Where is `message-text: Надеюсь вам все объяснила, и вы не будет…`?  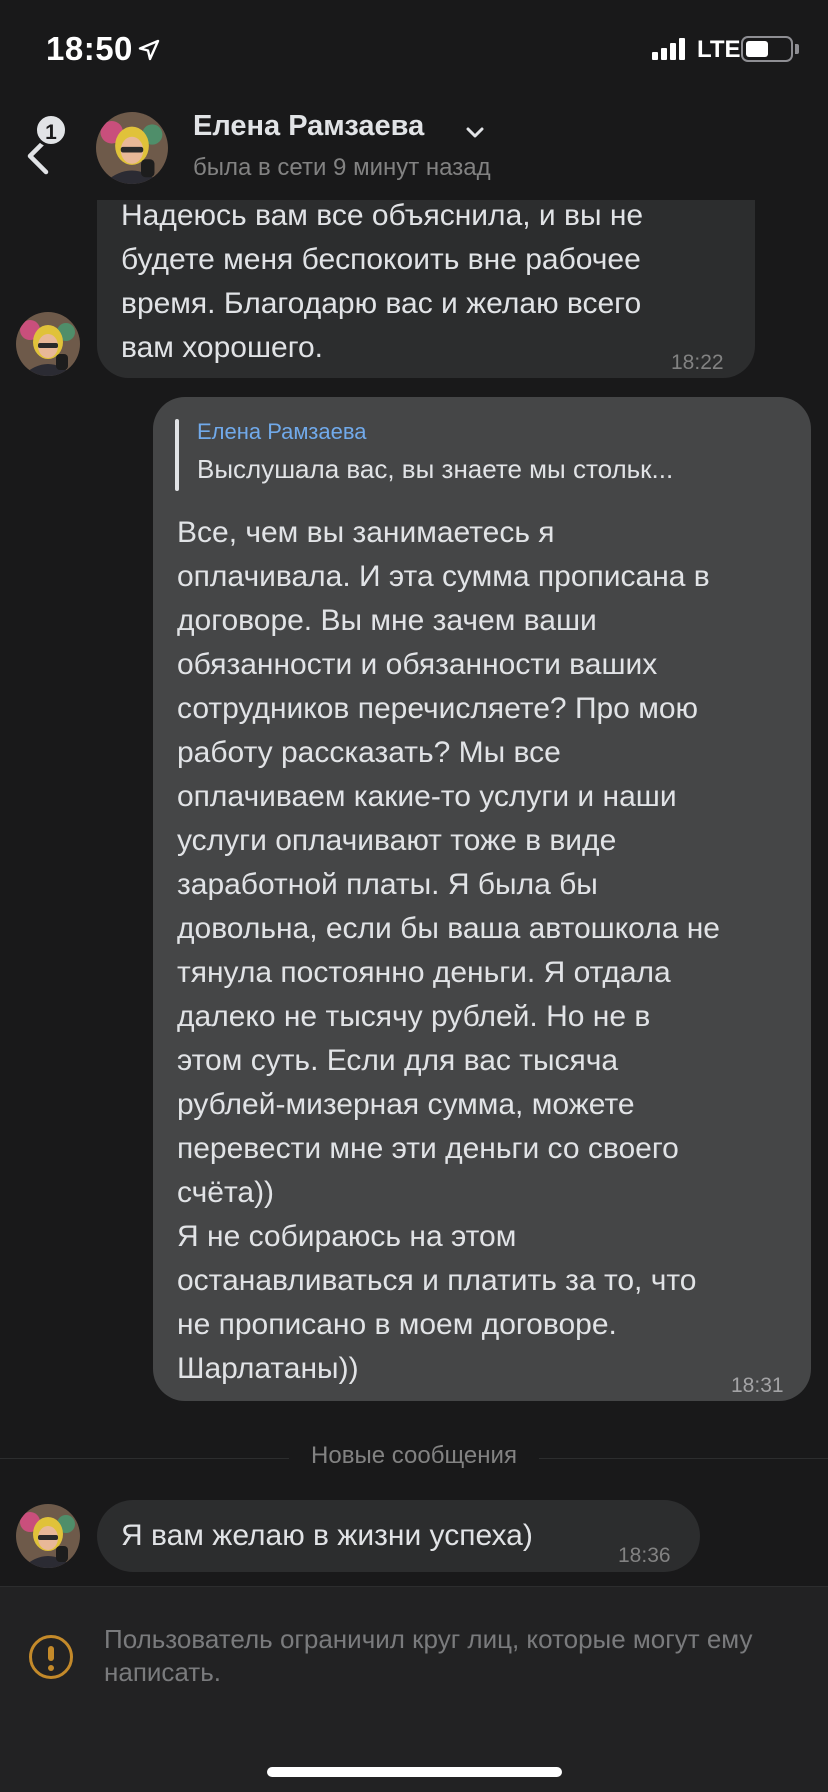
message-text: Надеюсь вам все объяснила, и вы не будет… is located at coordinates (382, 281).